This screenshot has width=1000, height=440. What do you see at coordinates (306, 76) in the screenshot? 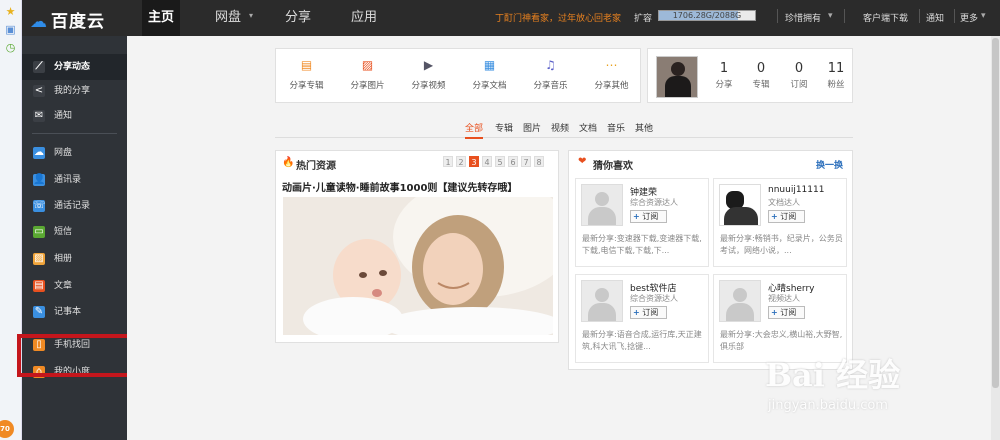
I see `share-album-button: ▤ 分享专辑` at bounding box center [306, 76].